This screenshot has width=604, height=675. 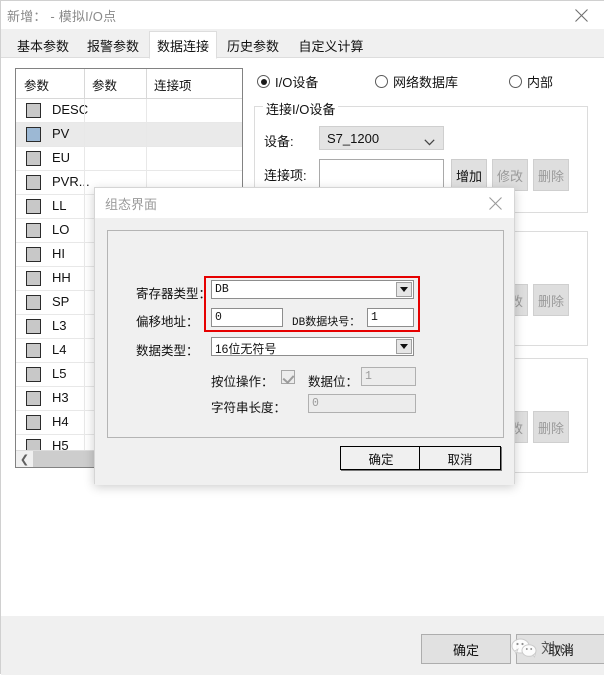 What do you see at coordinates (37, 86) in the screenshot?
I see `column-header-param1: 参数` at bounding box center [37, 86].